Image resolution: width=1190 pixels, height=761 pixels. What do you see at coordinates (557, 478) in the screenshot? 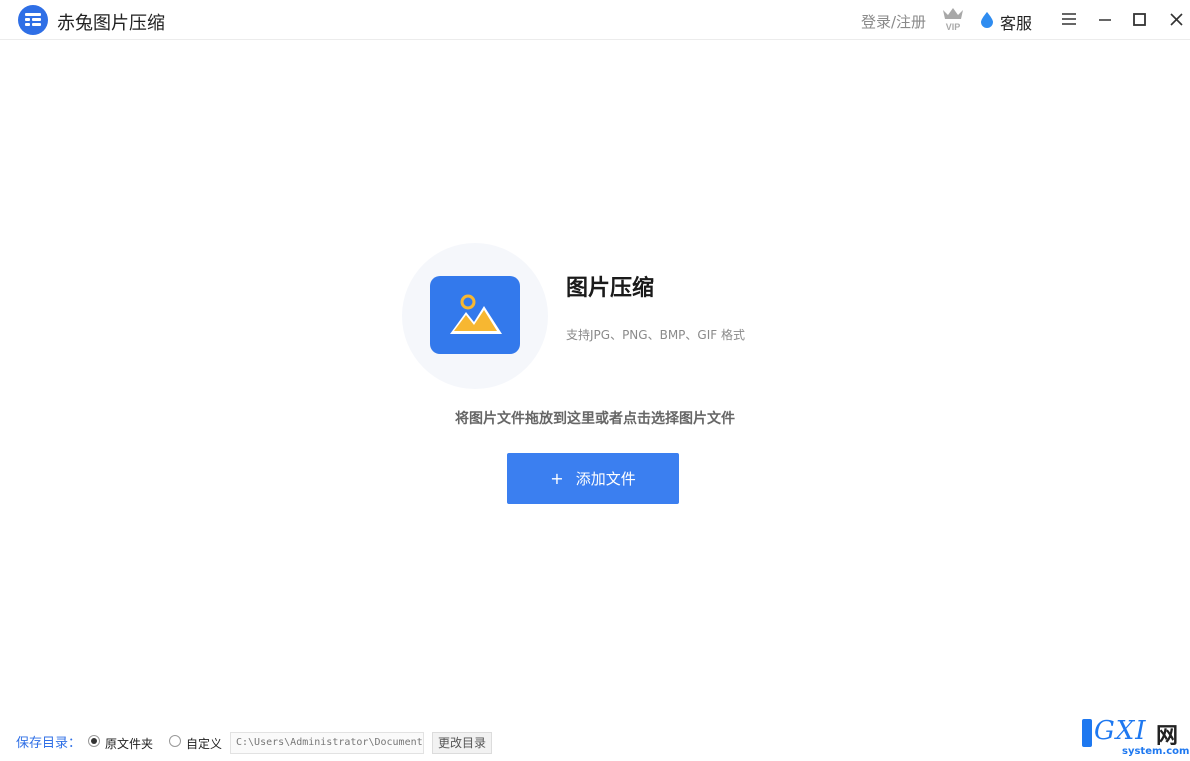
I see `plus-icon: +` at bounding box center [557, 478].